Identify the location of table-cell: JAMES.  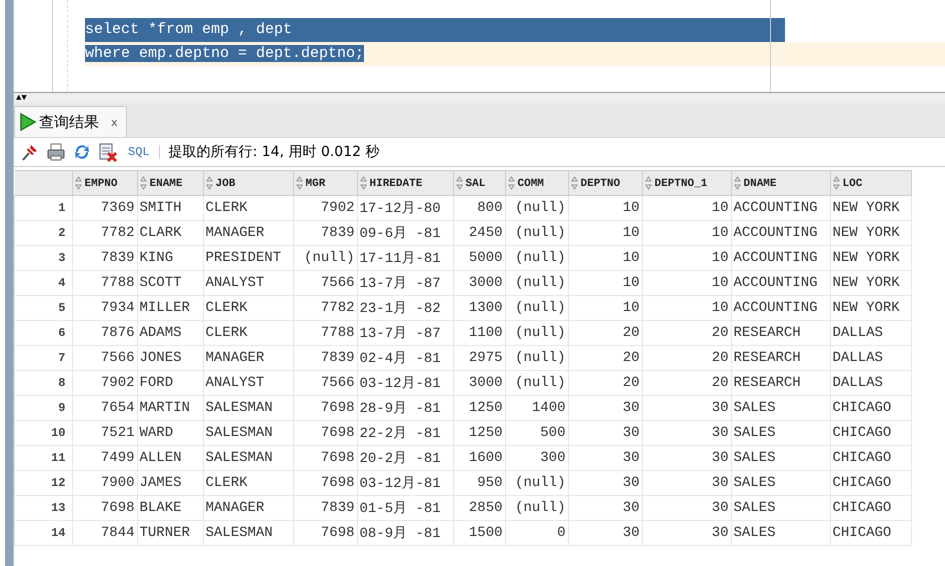
(170, 483).